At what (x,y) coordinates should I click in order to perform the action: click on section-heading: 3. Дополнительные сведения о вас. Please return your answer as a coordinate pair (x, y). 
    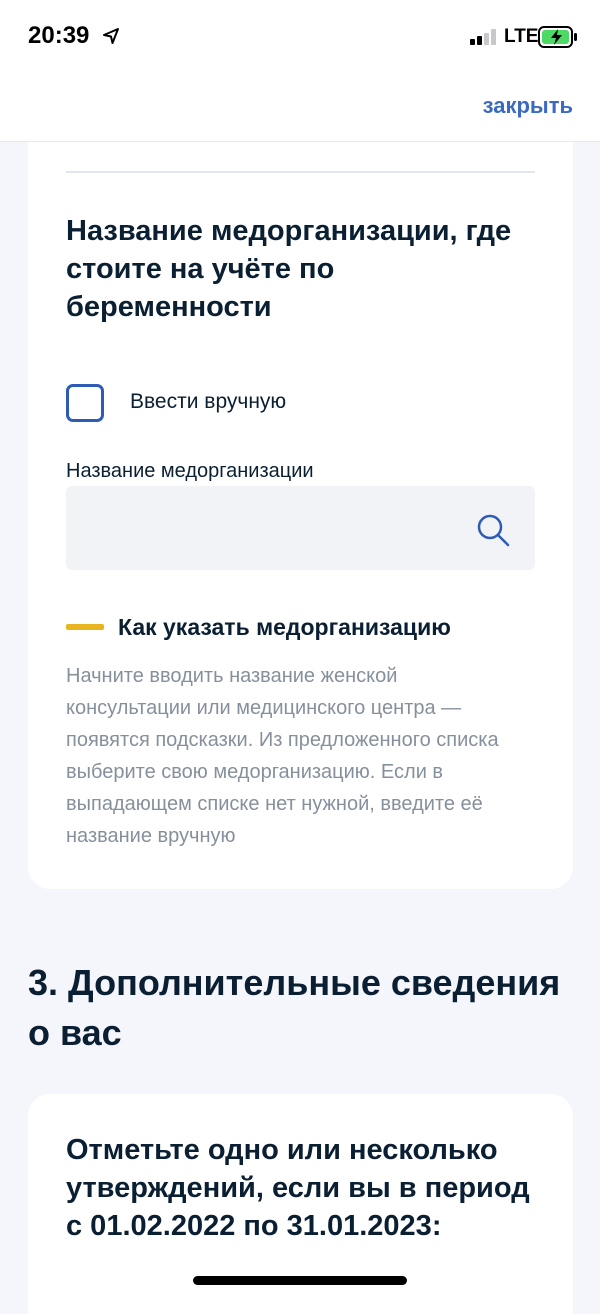
    Looking at the image, I should click on (294, 1007).